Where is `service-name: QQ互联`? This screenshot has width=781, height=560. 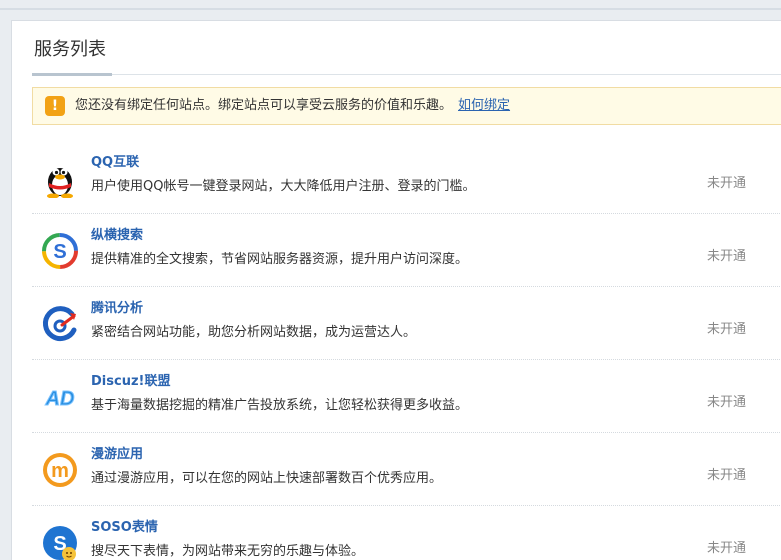
service-name: QQ互联 is located at coordinates (115, 160).